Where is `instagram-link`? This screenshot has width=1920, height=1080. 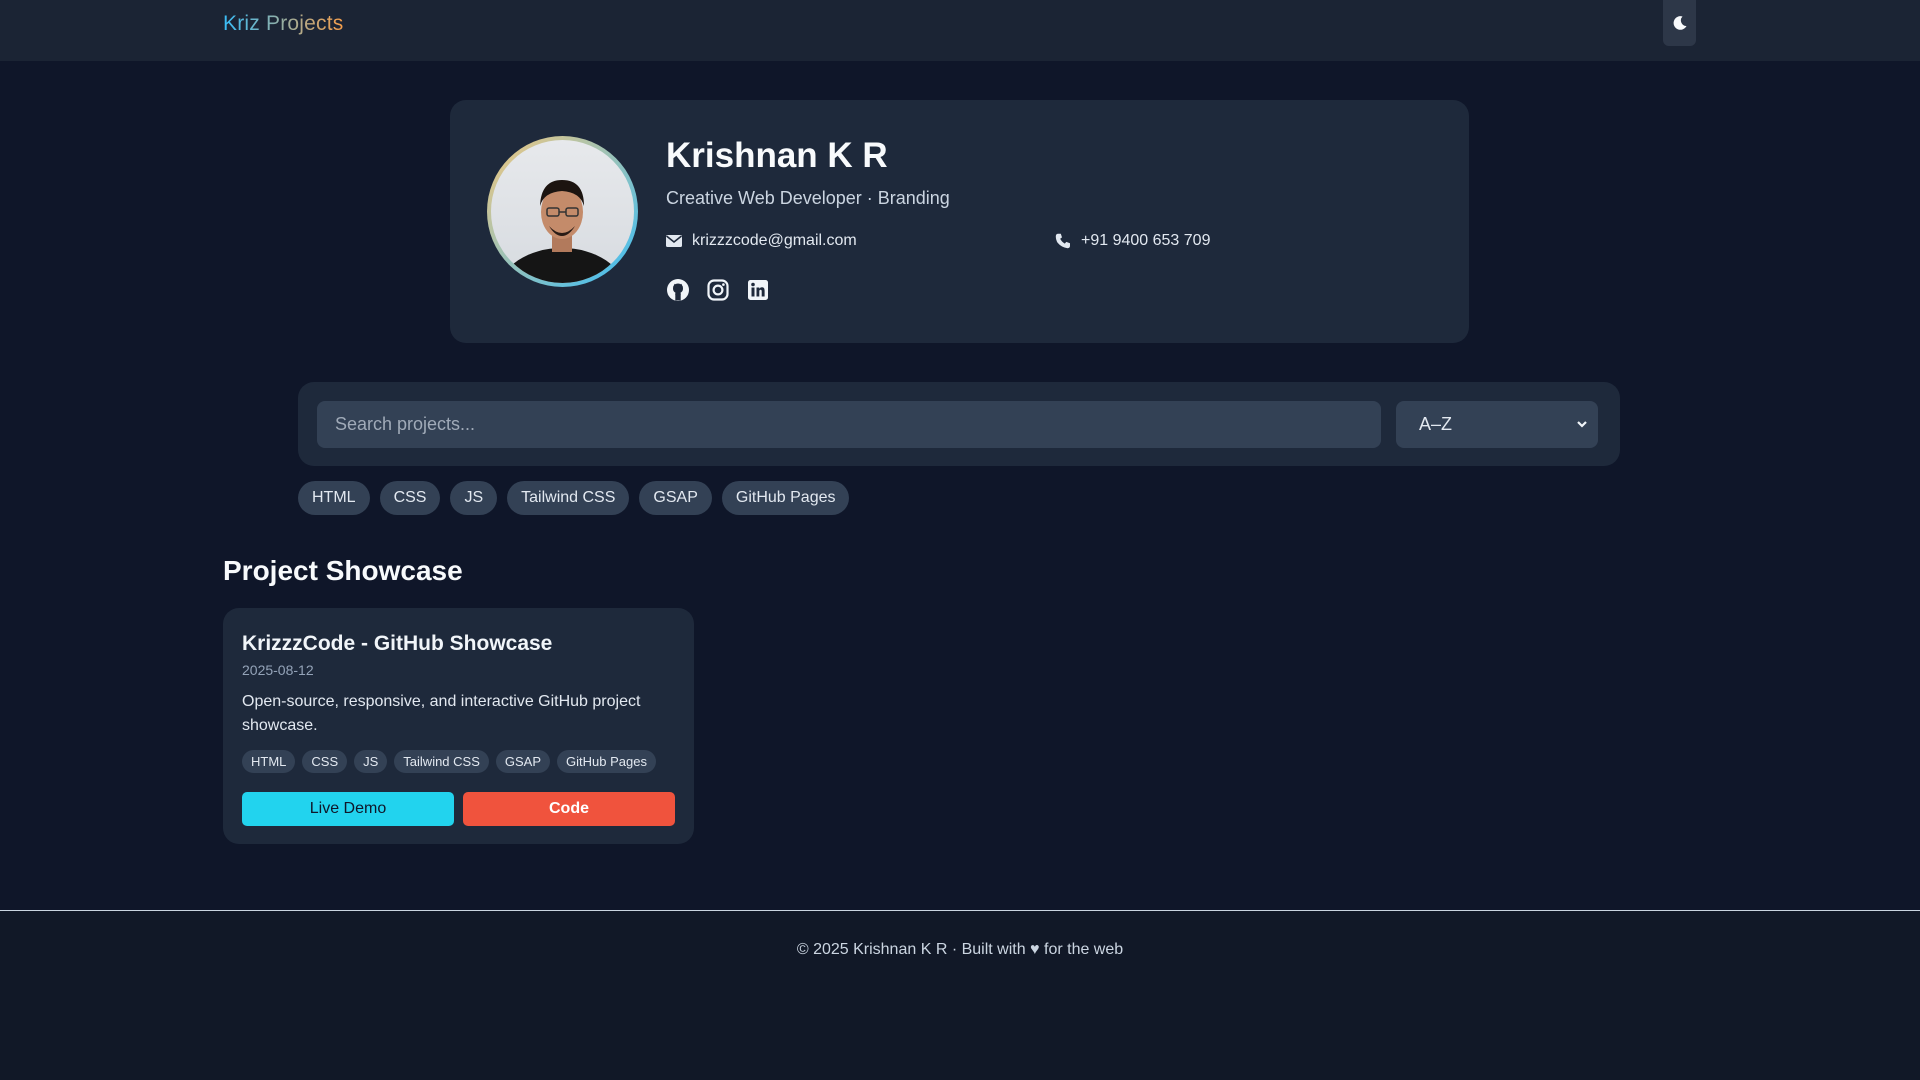 instagram-link is located at coordinates (718, 290).